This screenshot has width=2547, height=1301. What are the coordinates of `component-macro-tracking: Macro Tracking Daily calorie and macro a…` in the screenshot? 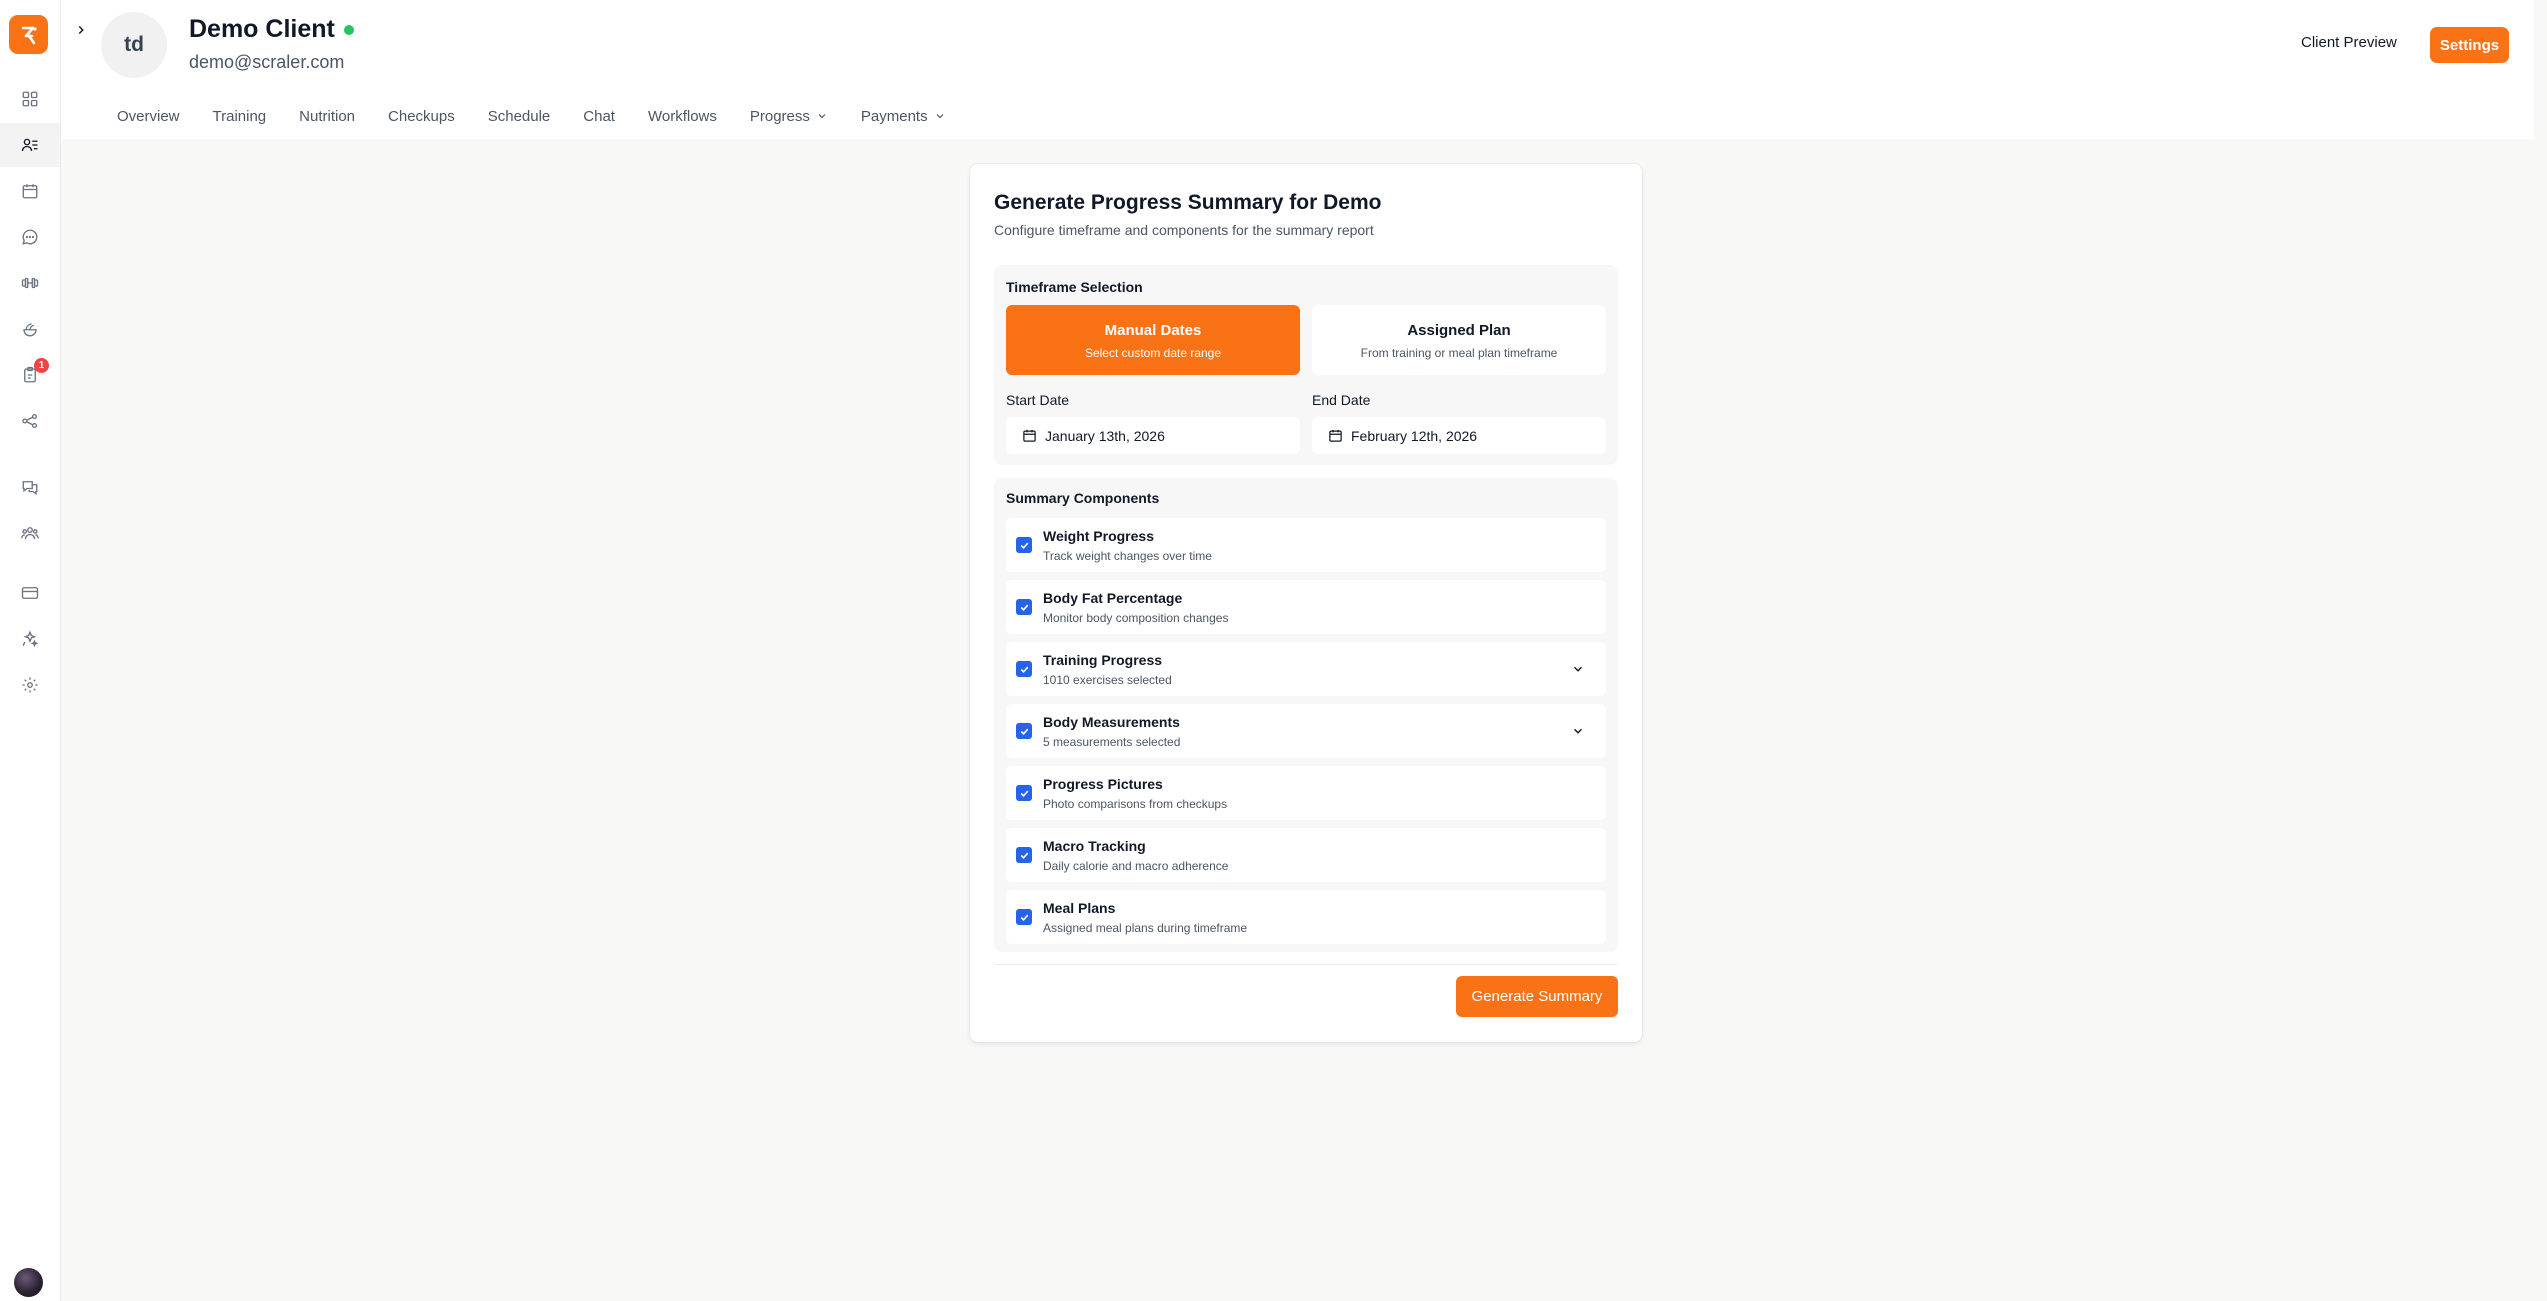 It's located at (1306, 855).